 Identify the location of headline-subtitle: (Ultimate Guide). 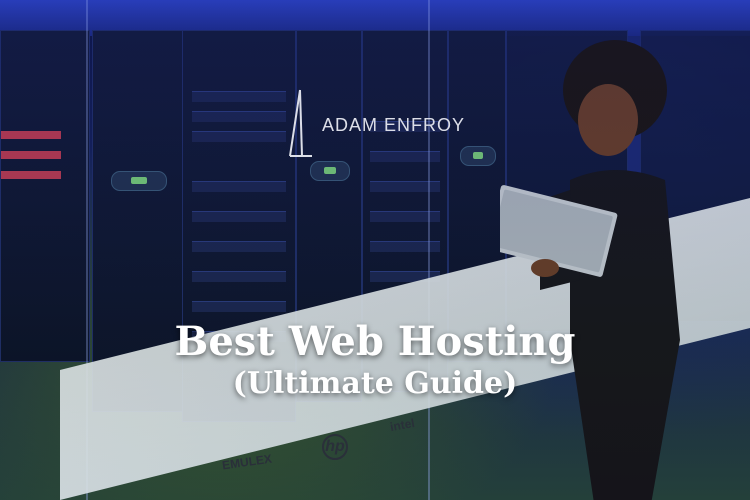
(375, 383).